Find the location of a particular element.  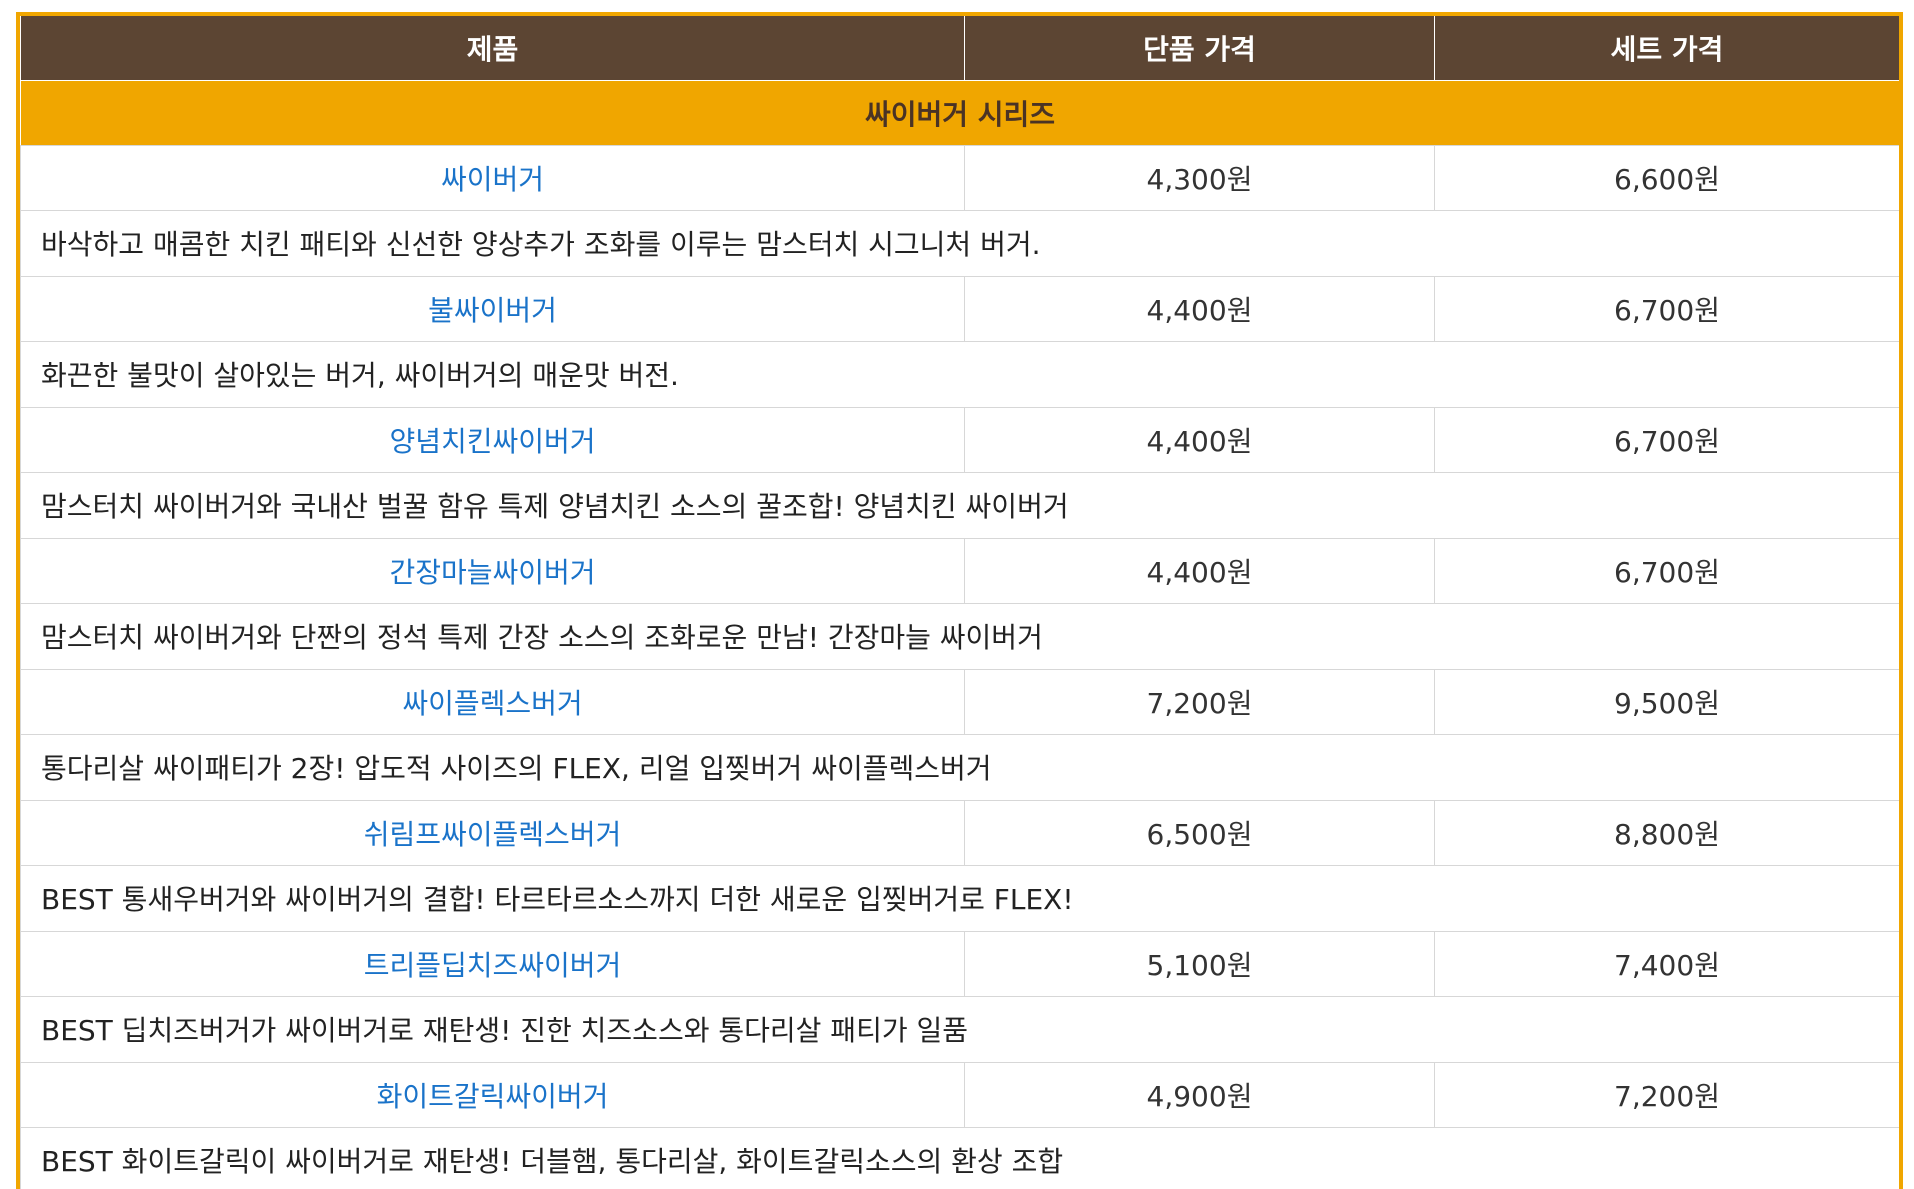

category-row: 싸이버거 시리즈 is located at coordinates (959, 112).